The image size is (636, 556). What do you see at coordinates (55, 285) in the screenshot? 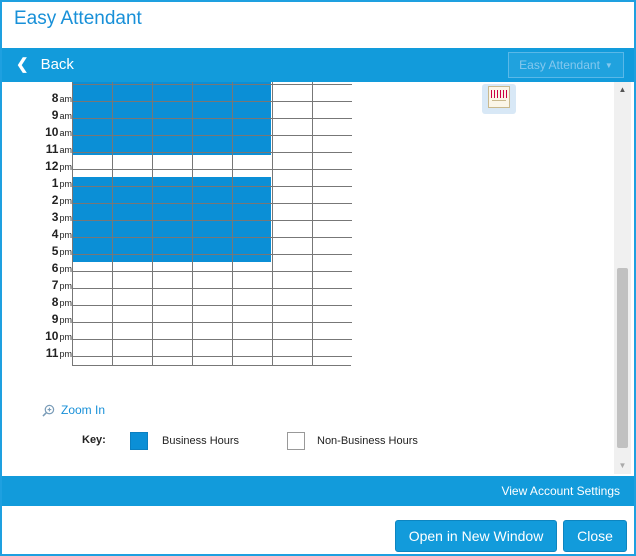
I see `hour-number: 7` at bounding box center [55, 285].